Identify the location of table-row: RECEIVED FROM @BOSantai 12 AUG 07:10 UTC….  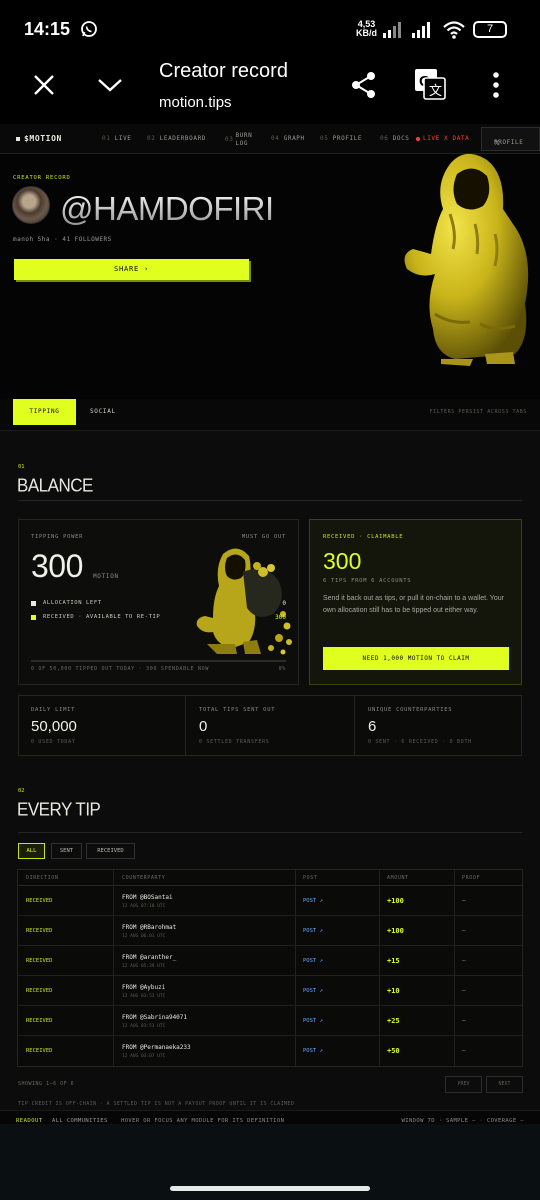
(270, 901).